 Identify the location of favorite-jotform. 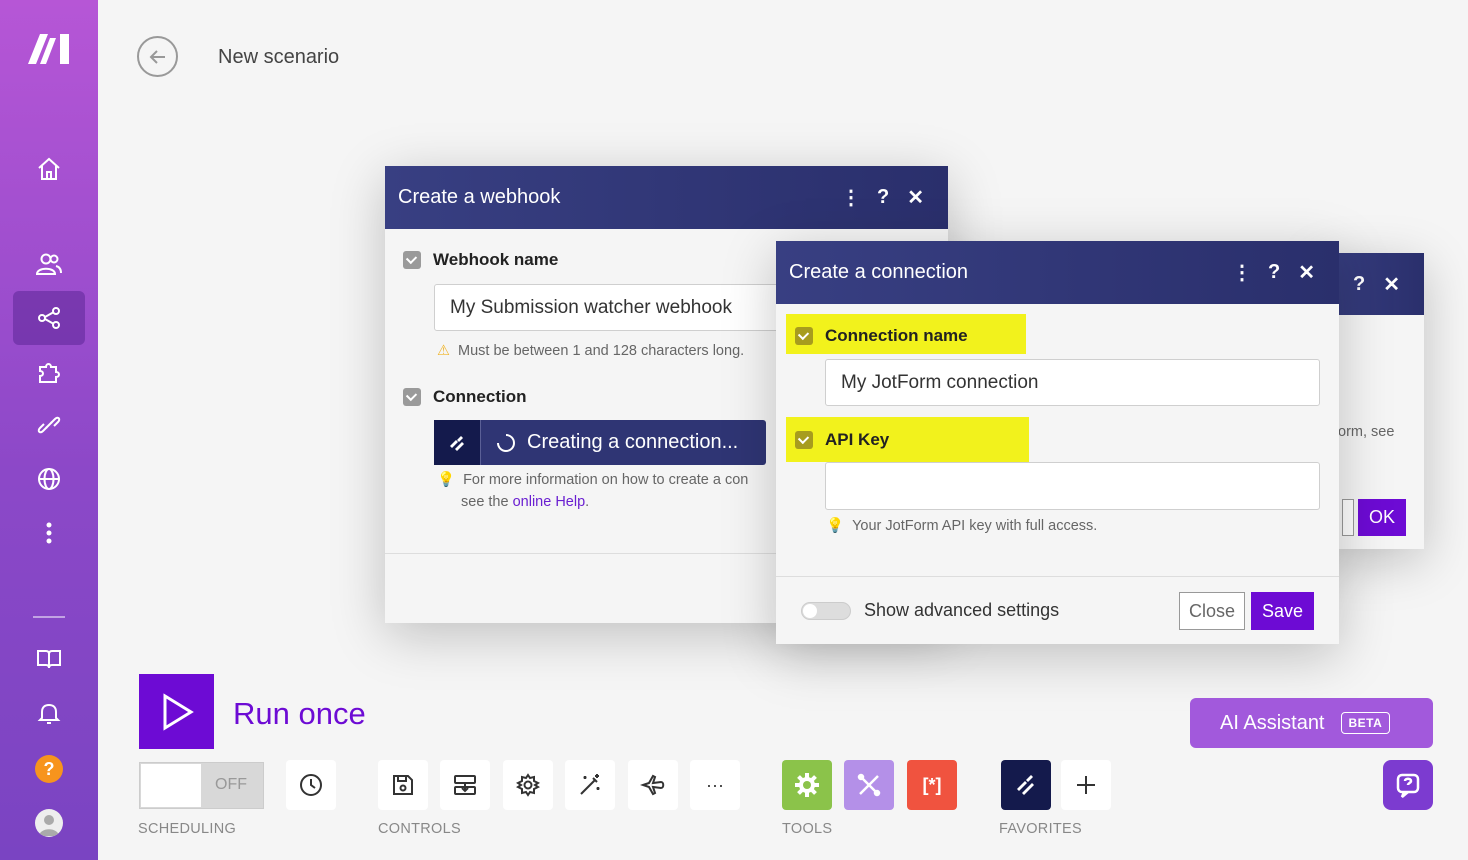
(1026, 785).